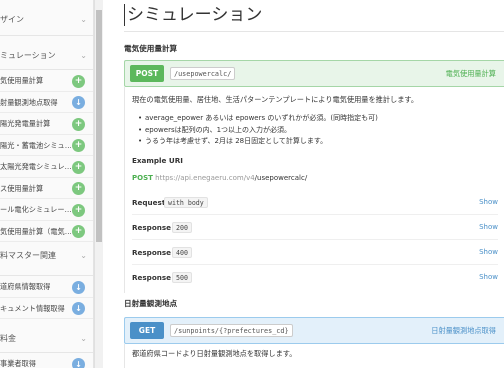 The image size is (504, 368). What do you see at coordinates (46, 18) in the screenshot?
I see `sidebar-group-design: ザイン ⌄` at bounding box center [46, 18].